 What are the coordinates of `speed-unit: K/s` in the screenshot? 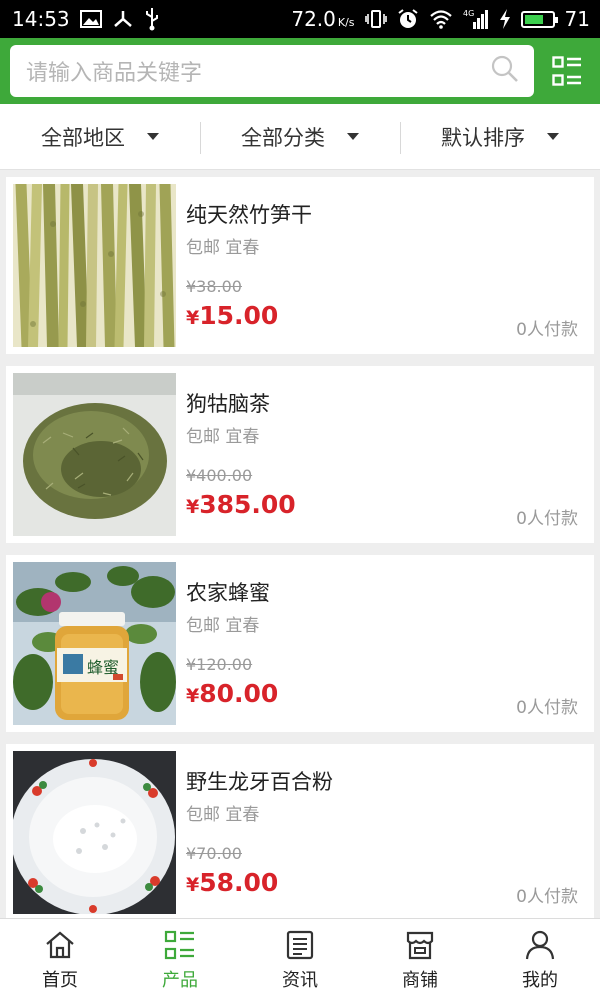 It's located at (346, 22).